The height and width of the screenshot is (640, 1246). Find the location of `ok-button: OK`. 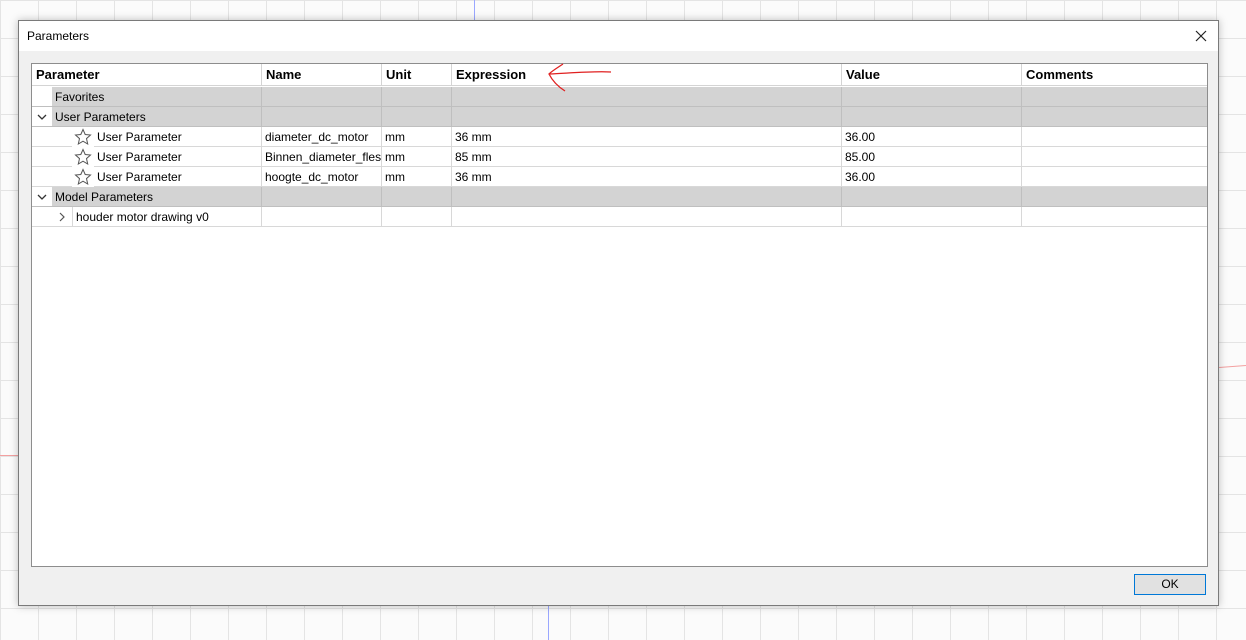

ok-button: OK is located at coordinates (1170, 584).